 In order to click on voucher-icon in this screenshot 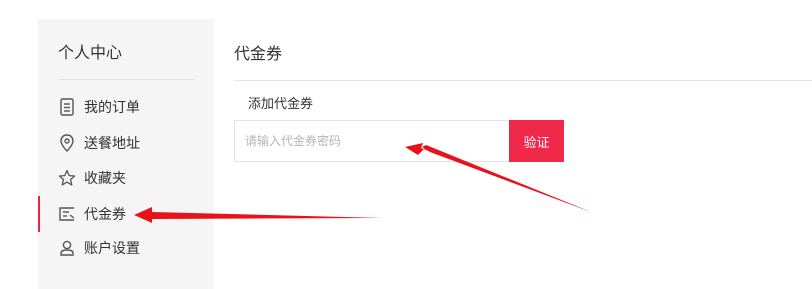, I will do `click(67, 214)`.